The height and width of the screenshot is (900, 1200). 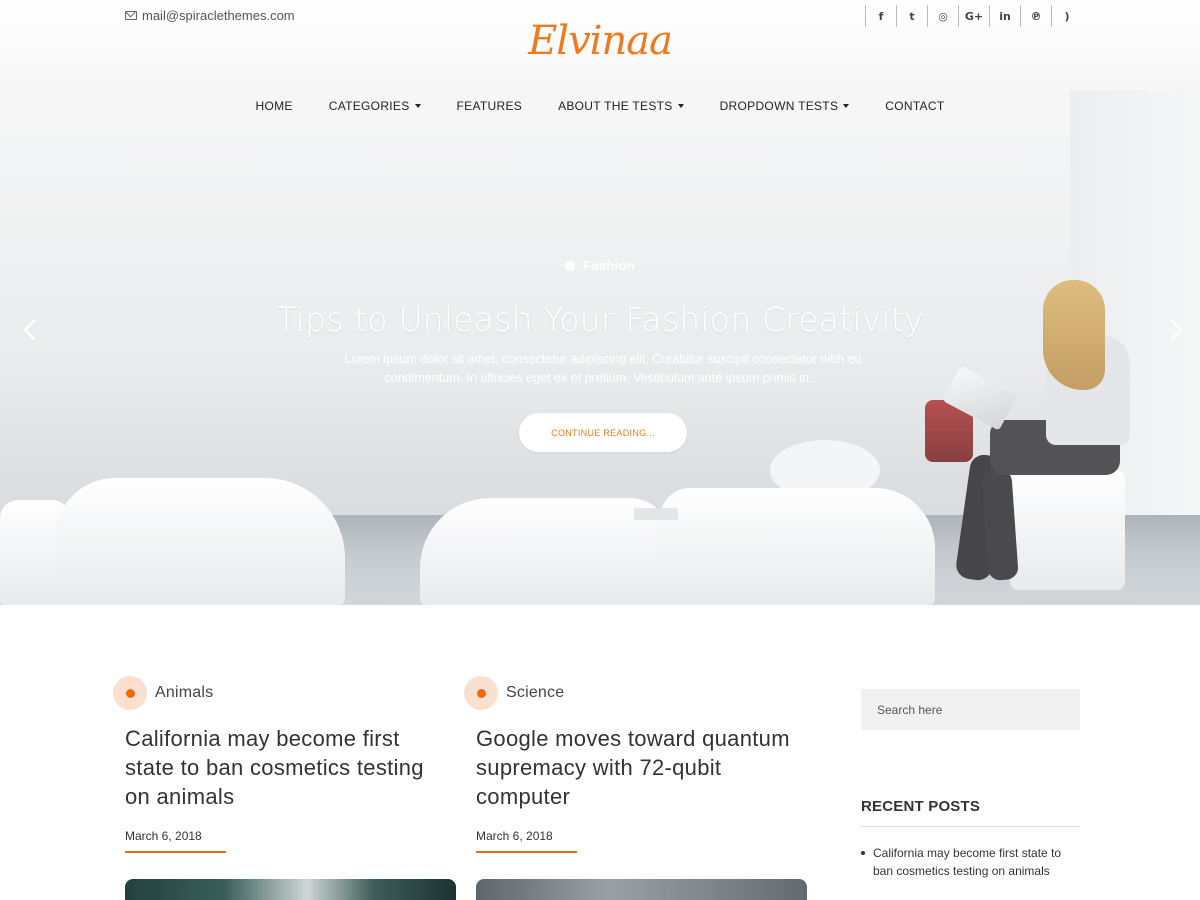 I want to click on nav-item-label: CONTACT, so click(x=915, y=106).